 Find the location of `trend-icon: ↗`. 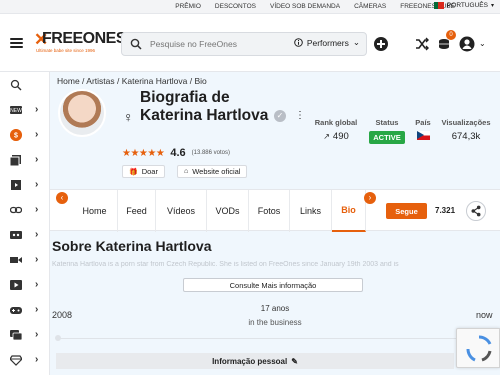

trend-icon: ↗ is located at coordinates (326, 136).